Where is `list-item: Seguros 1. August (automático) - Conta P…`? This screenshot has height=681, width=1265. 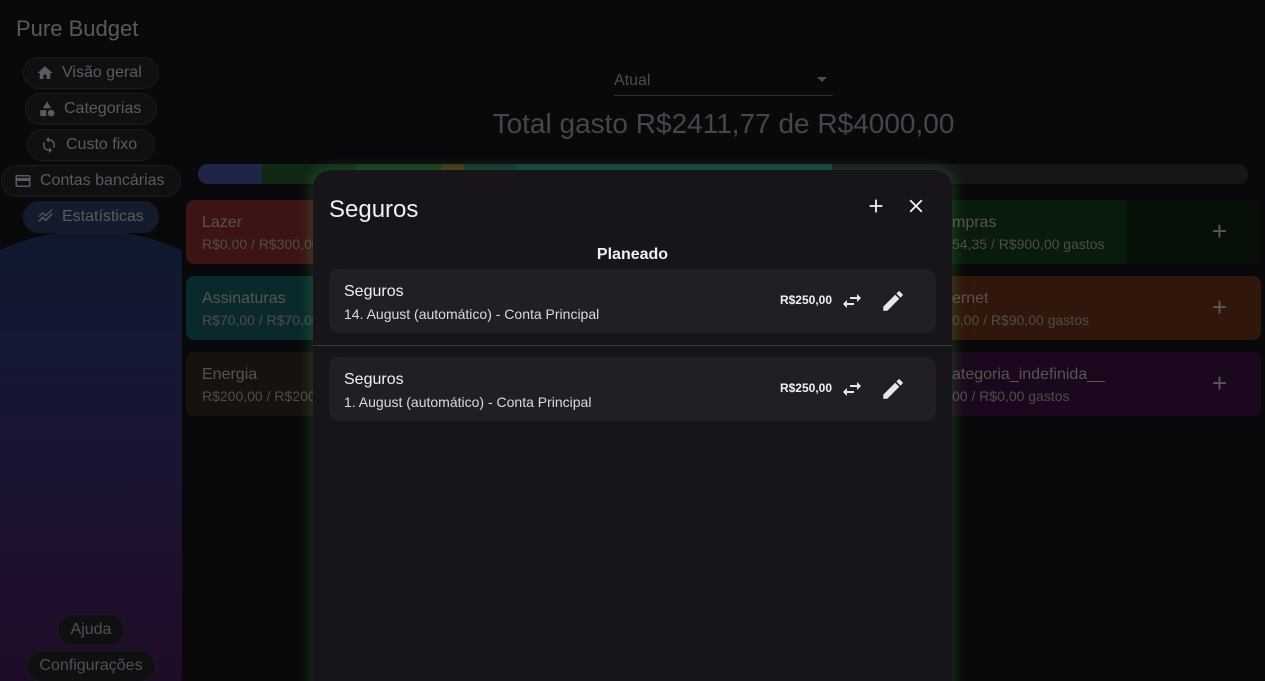
list-item: Seguros 1. August (automático) - Conta P… is located at coordinates (632, 389).